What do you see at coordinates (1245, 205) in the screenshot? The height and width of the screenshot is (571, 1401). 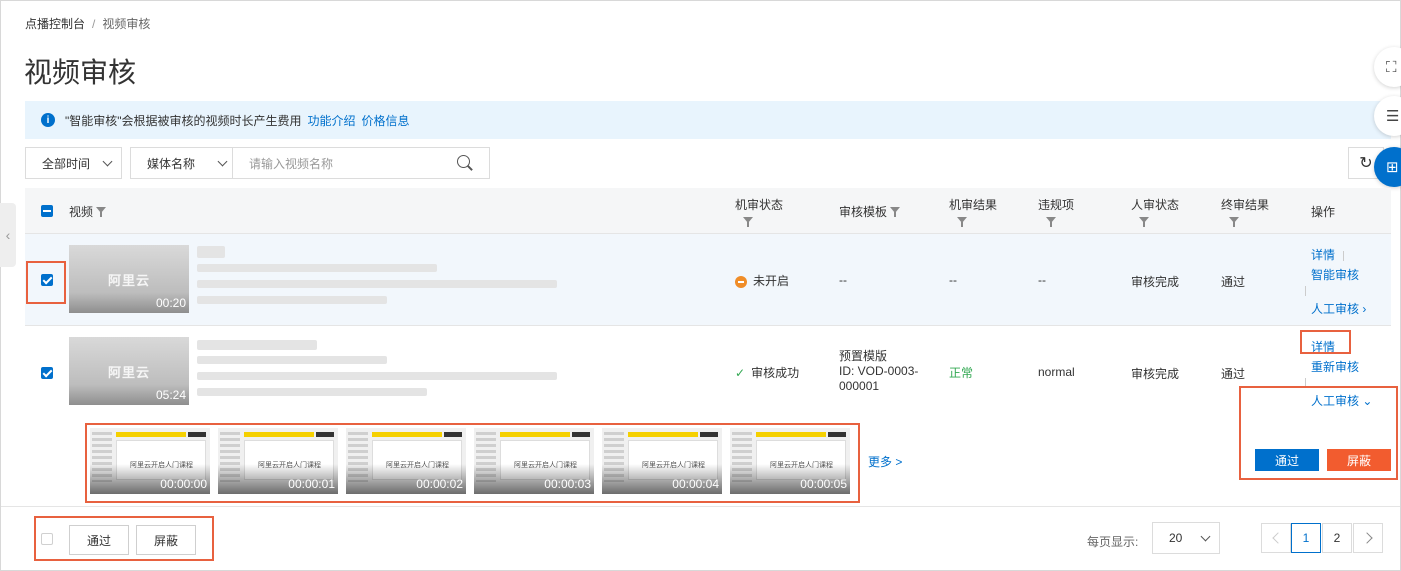 I see `column-final-result-label: 终审结果` at bounding box center [1245, 205].